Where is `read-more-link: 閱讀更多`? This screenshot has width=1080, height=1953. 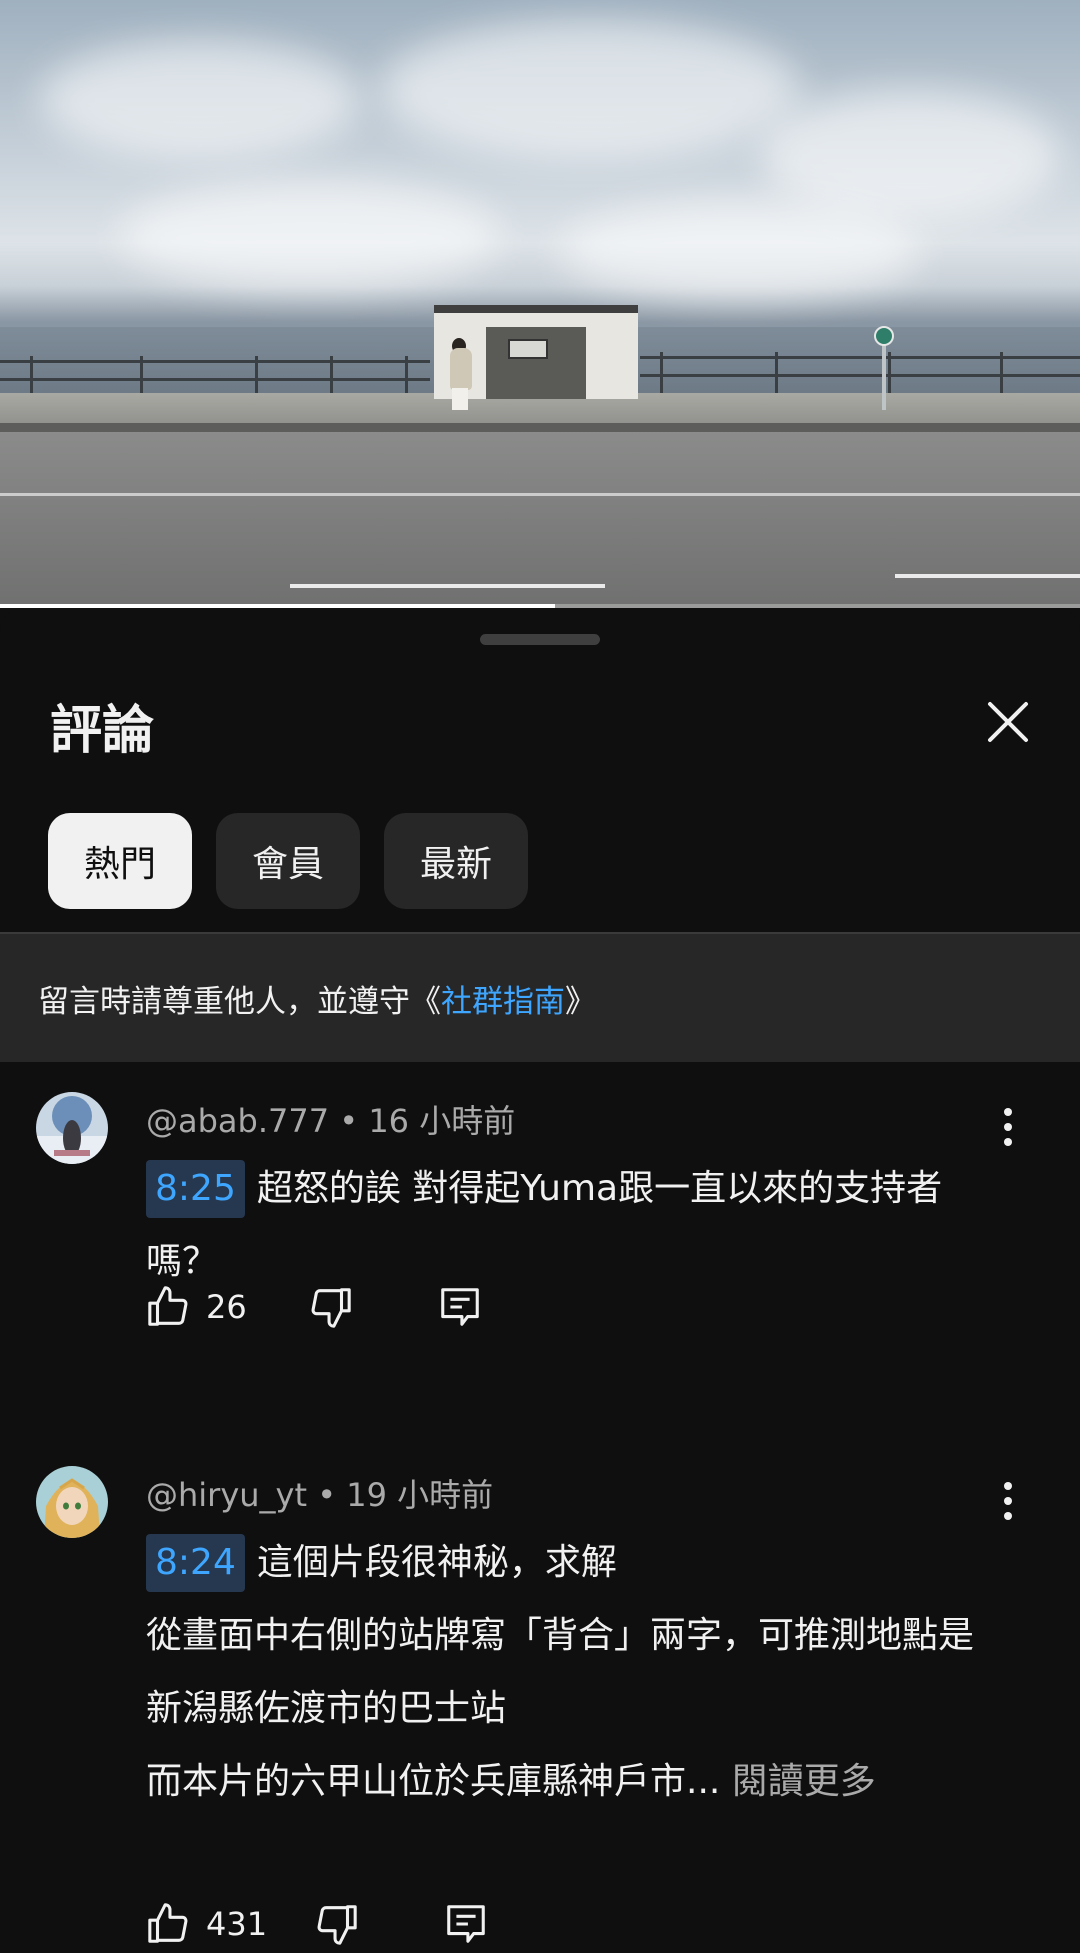 read-more-link: 閱讀更多 is located at coordinates (798, 1781).